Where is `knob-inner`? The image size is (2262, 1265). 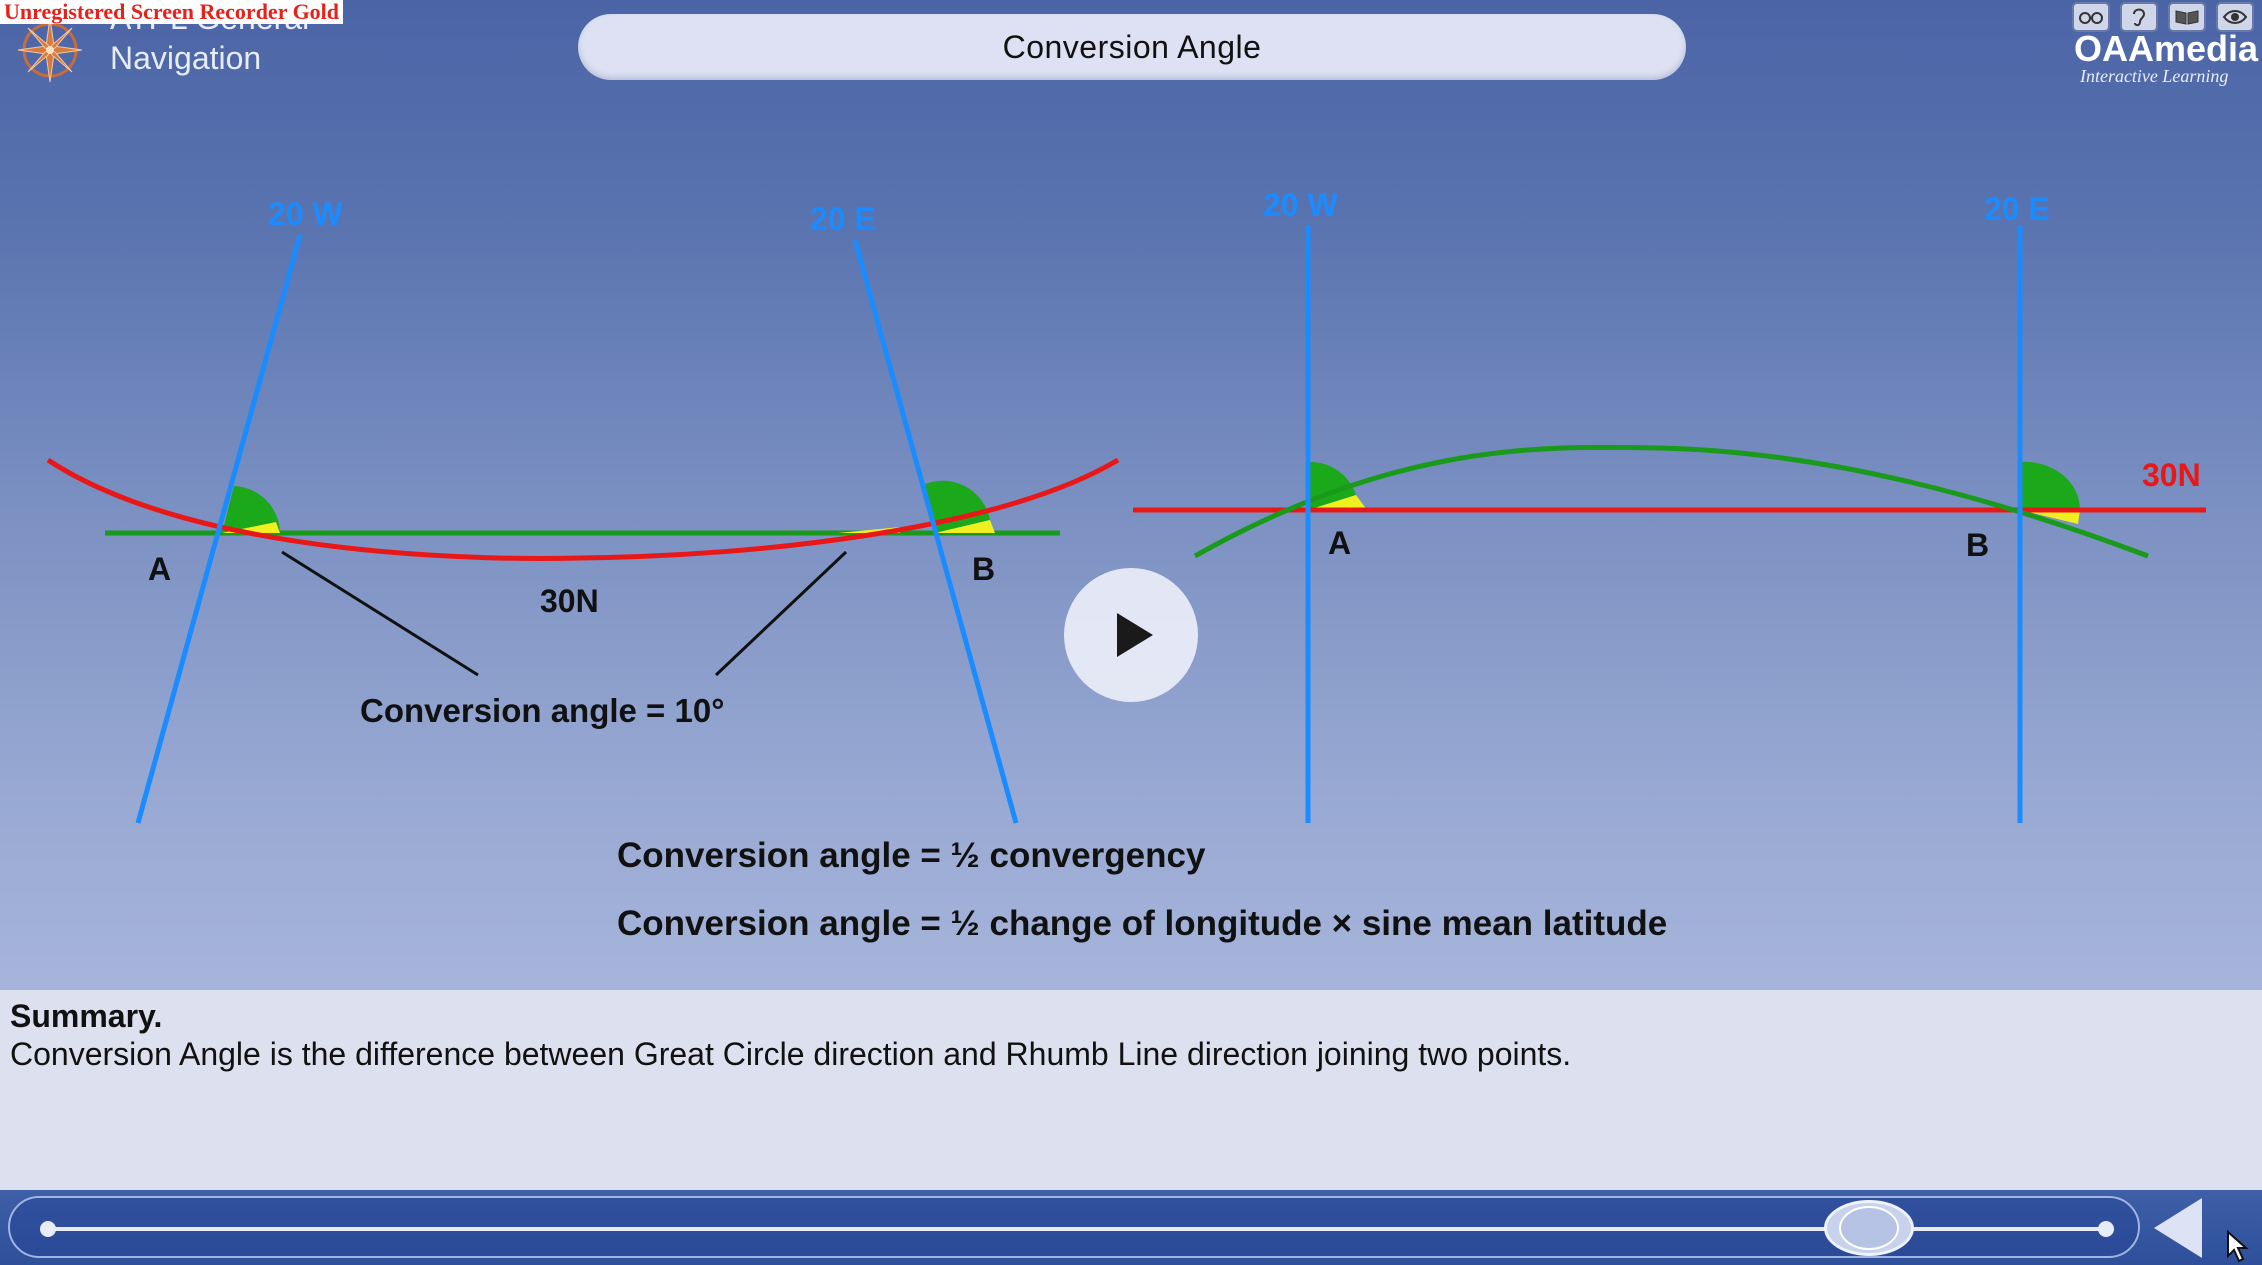 knob-inner is located at coordinates (1869, 1228).